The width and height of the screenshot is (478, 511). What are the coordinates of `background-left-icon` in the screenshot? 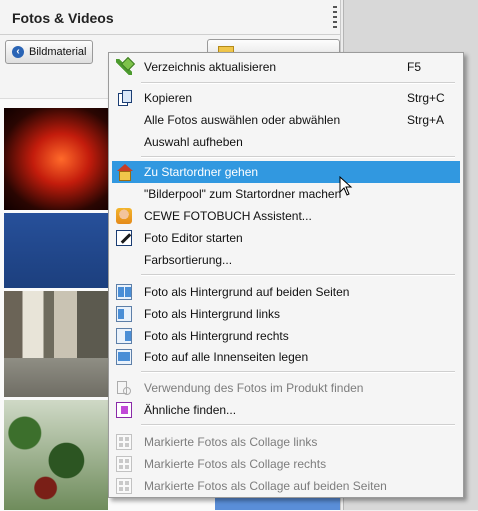 It's located at (124, 314).